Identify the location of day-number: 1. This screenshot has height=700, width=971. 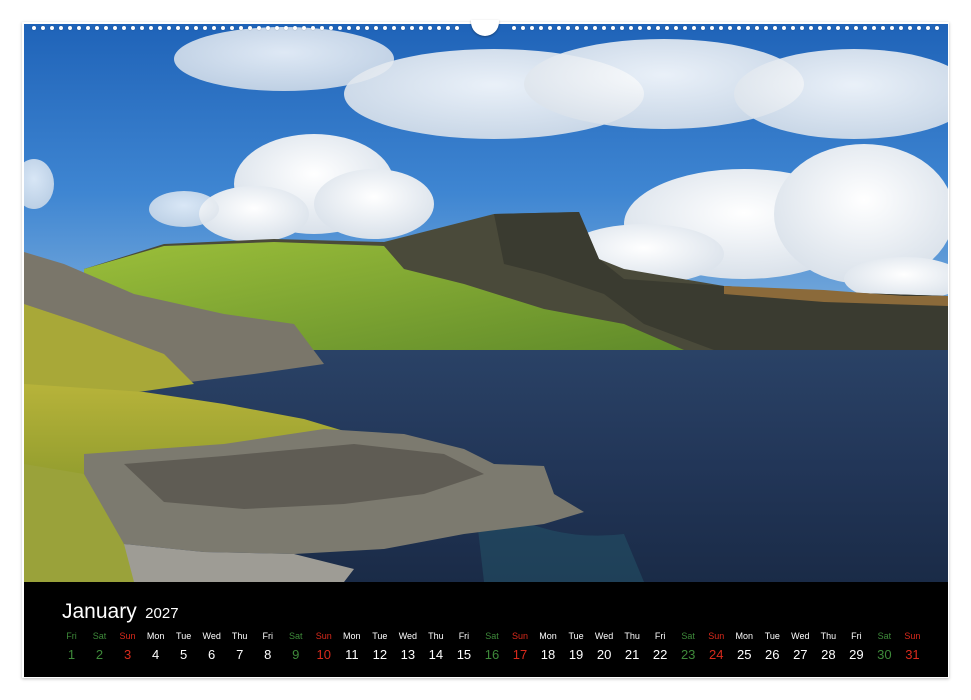
(71, 654).